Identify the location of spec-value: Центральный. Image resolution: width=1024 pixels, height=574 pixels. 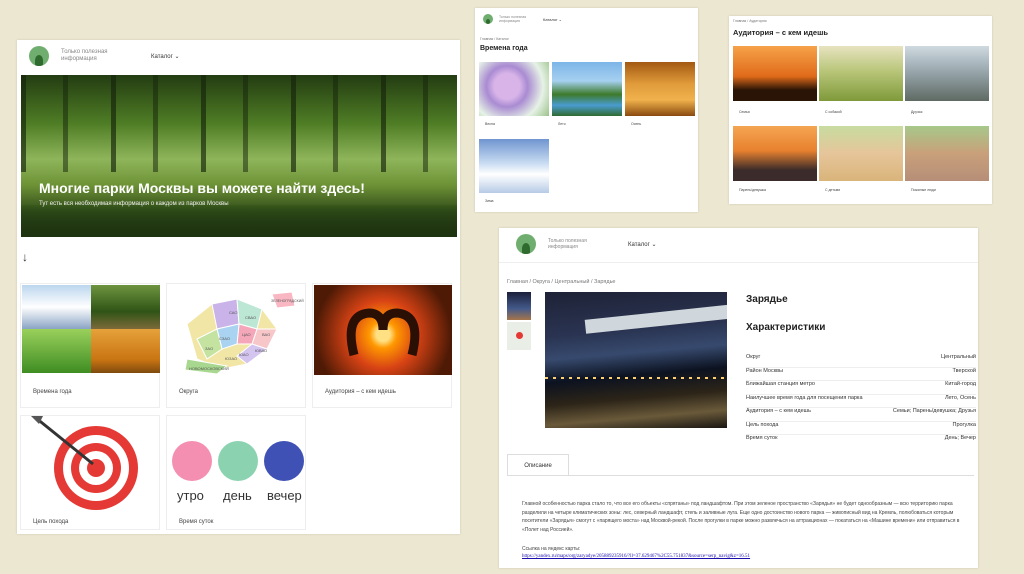
(958, 357).